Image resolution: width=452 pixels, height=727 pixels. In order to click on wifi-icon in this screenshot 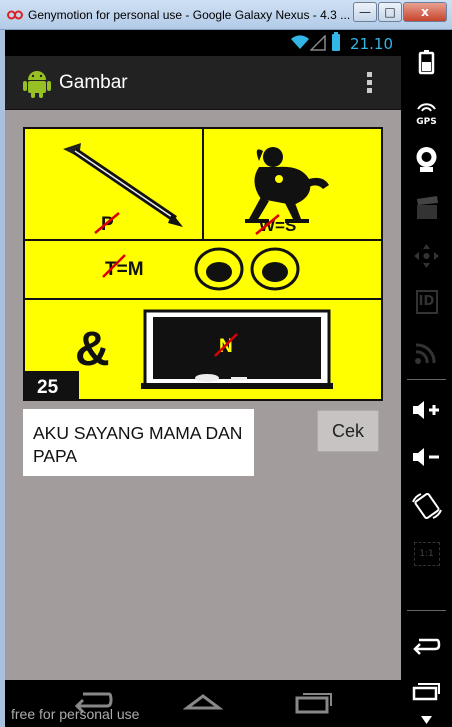, I will do `click(300, 42)`.